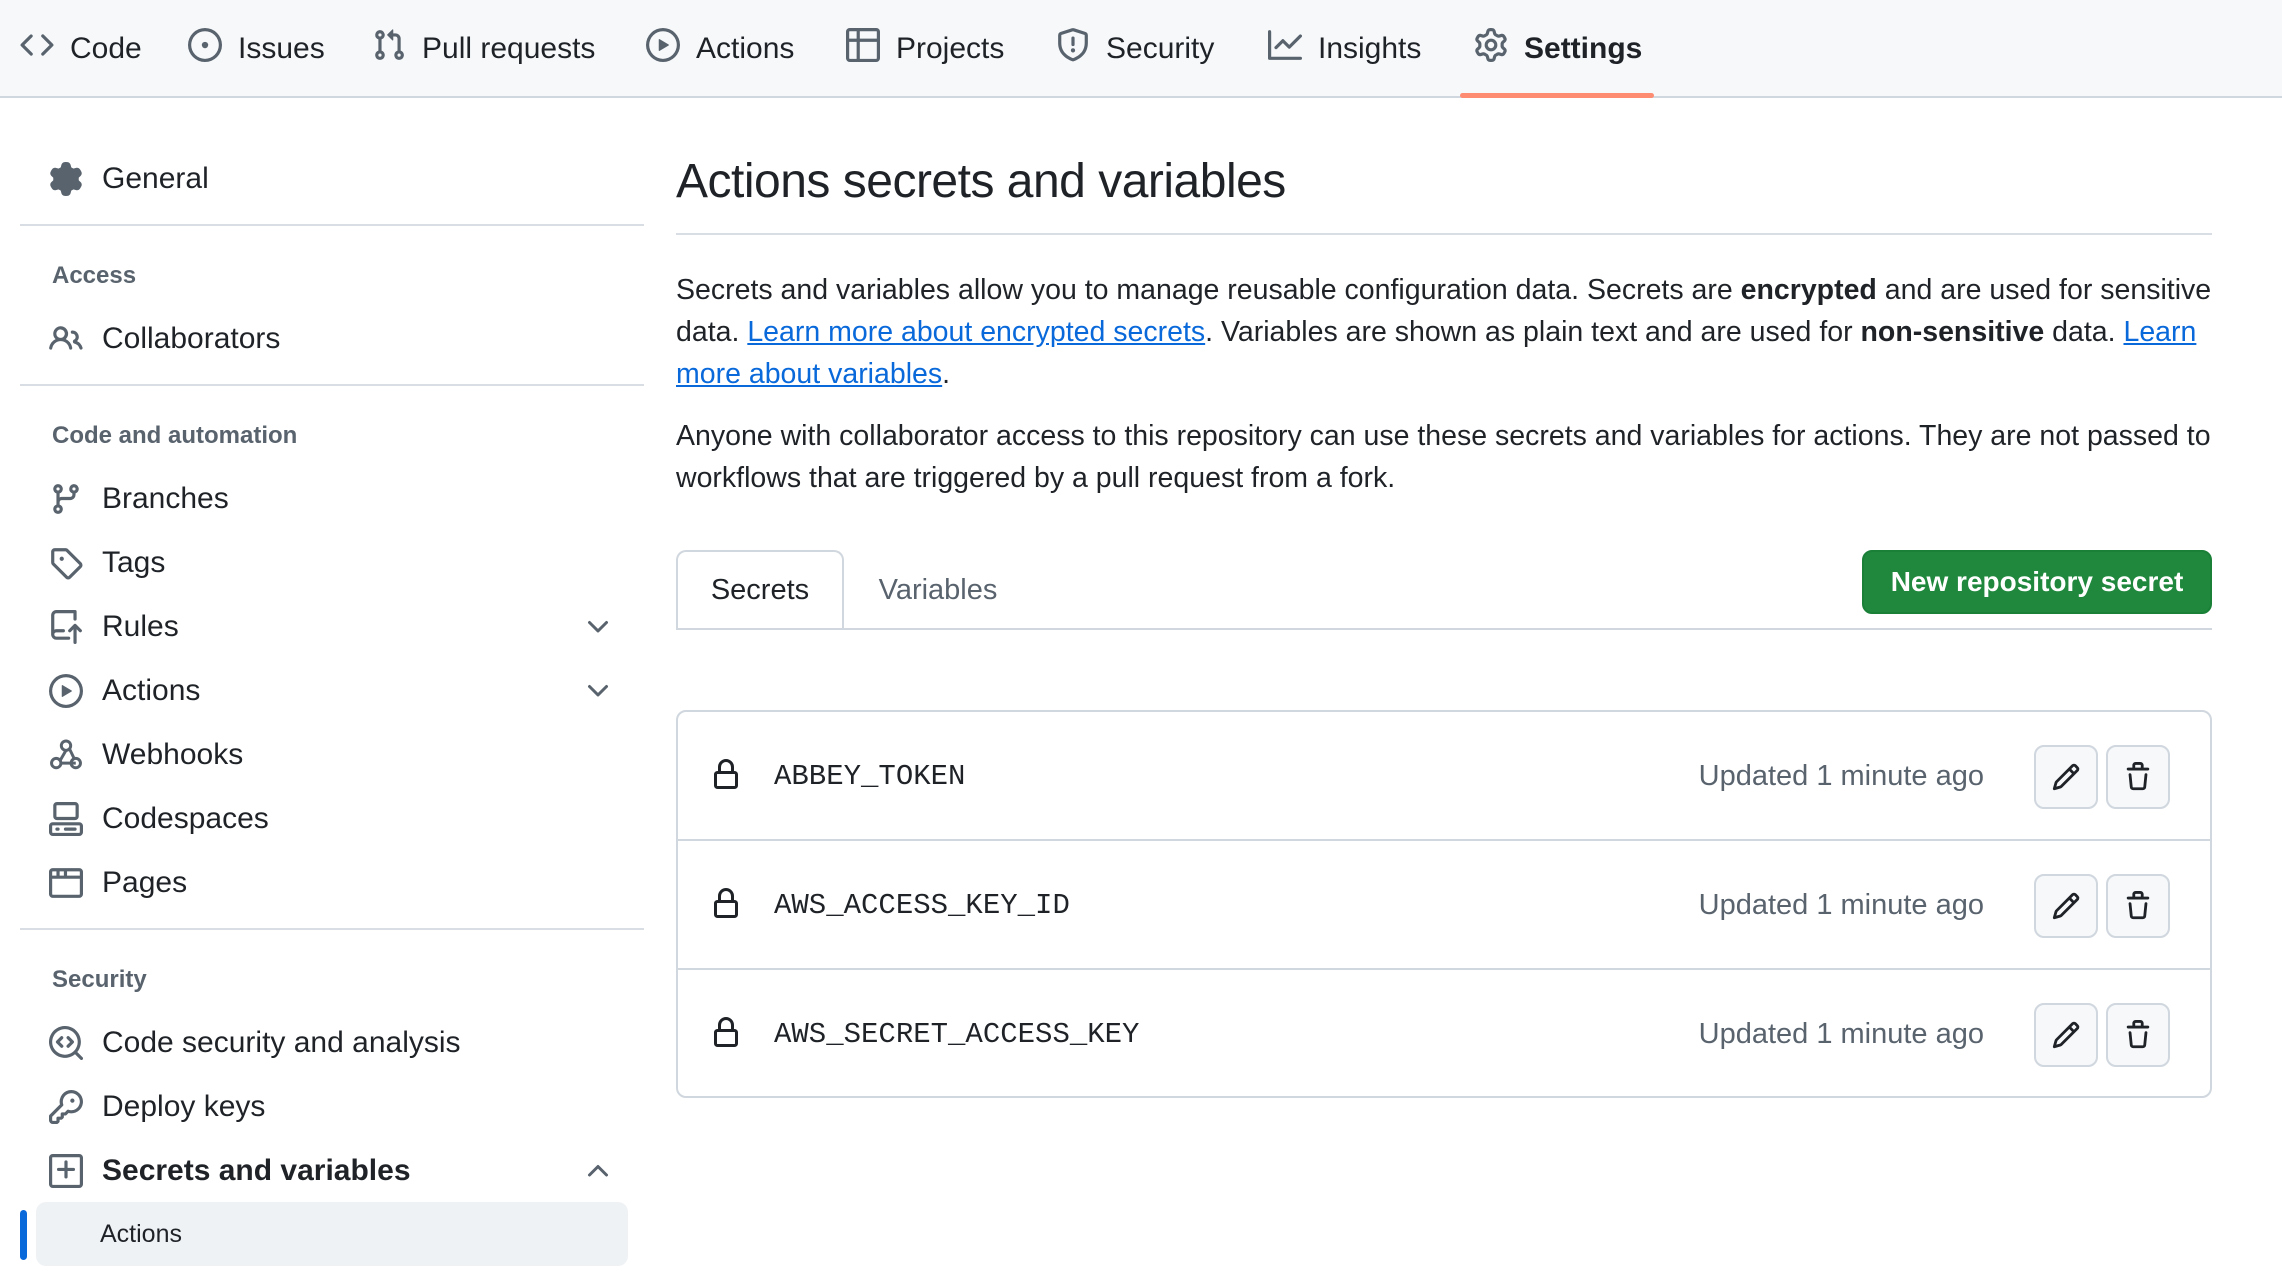 This screenshot has height=1286, width=2282. What do you see at coordinates (140, 626) in the screenshot?
I see `sidebar-item-label: Rules` at bounding box center [140, 626].